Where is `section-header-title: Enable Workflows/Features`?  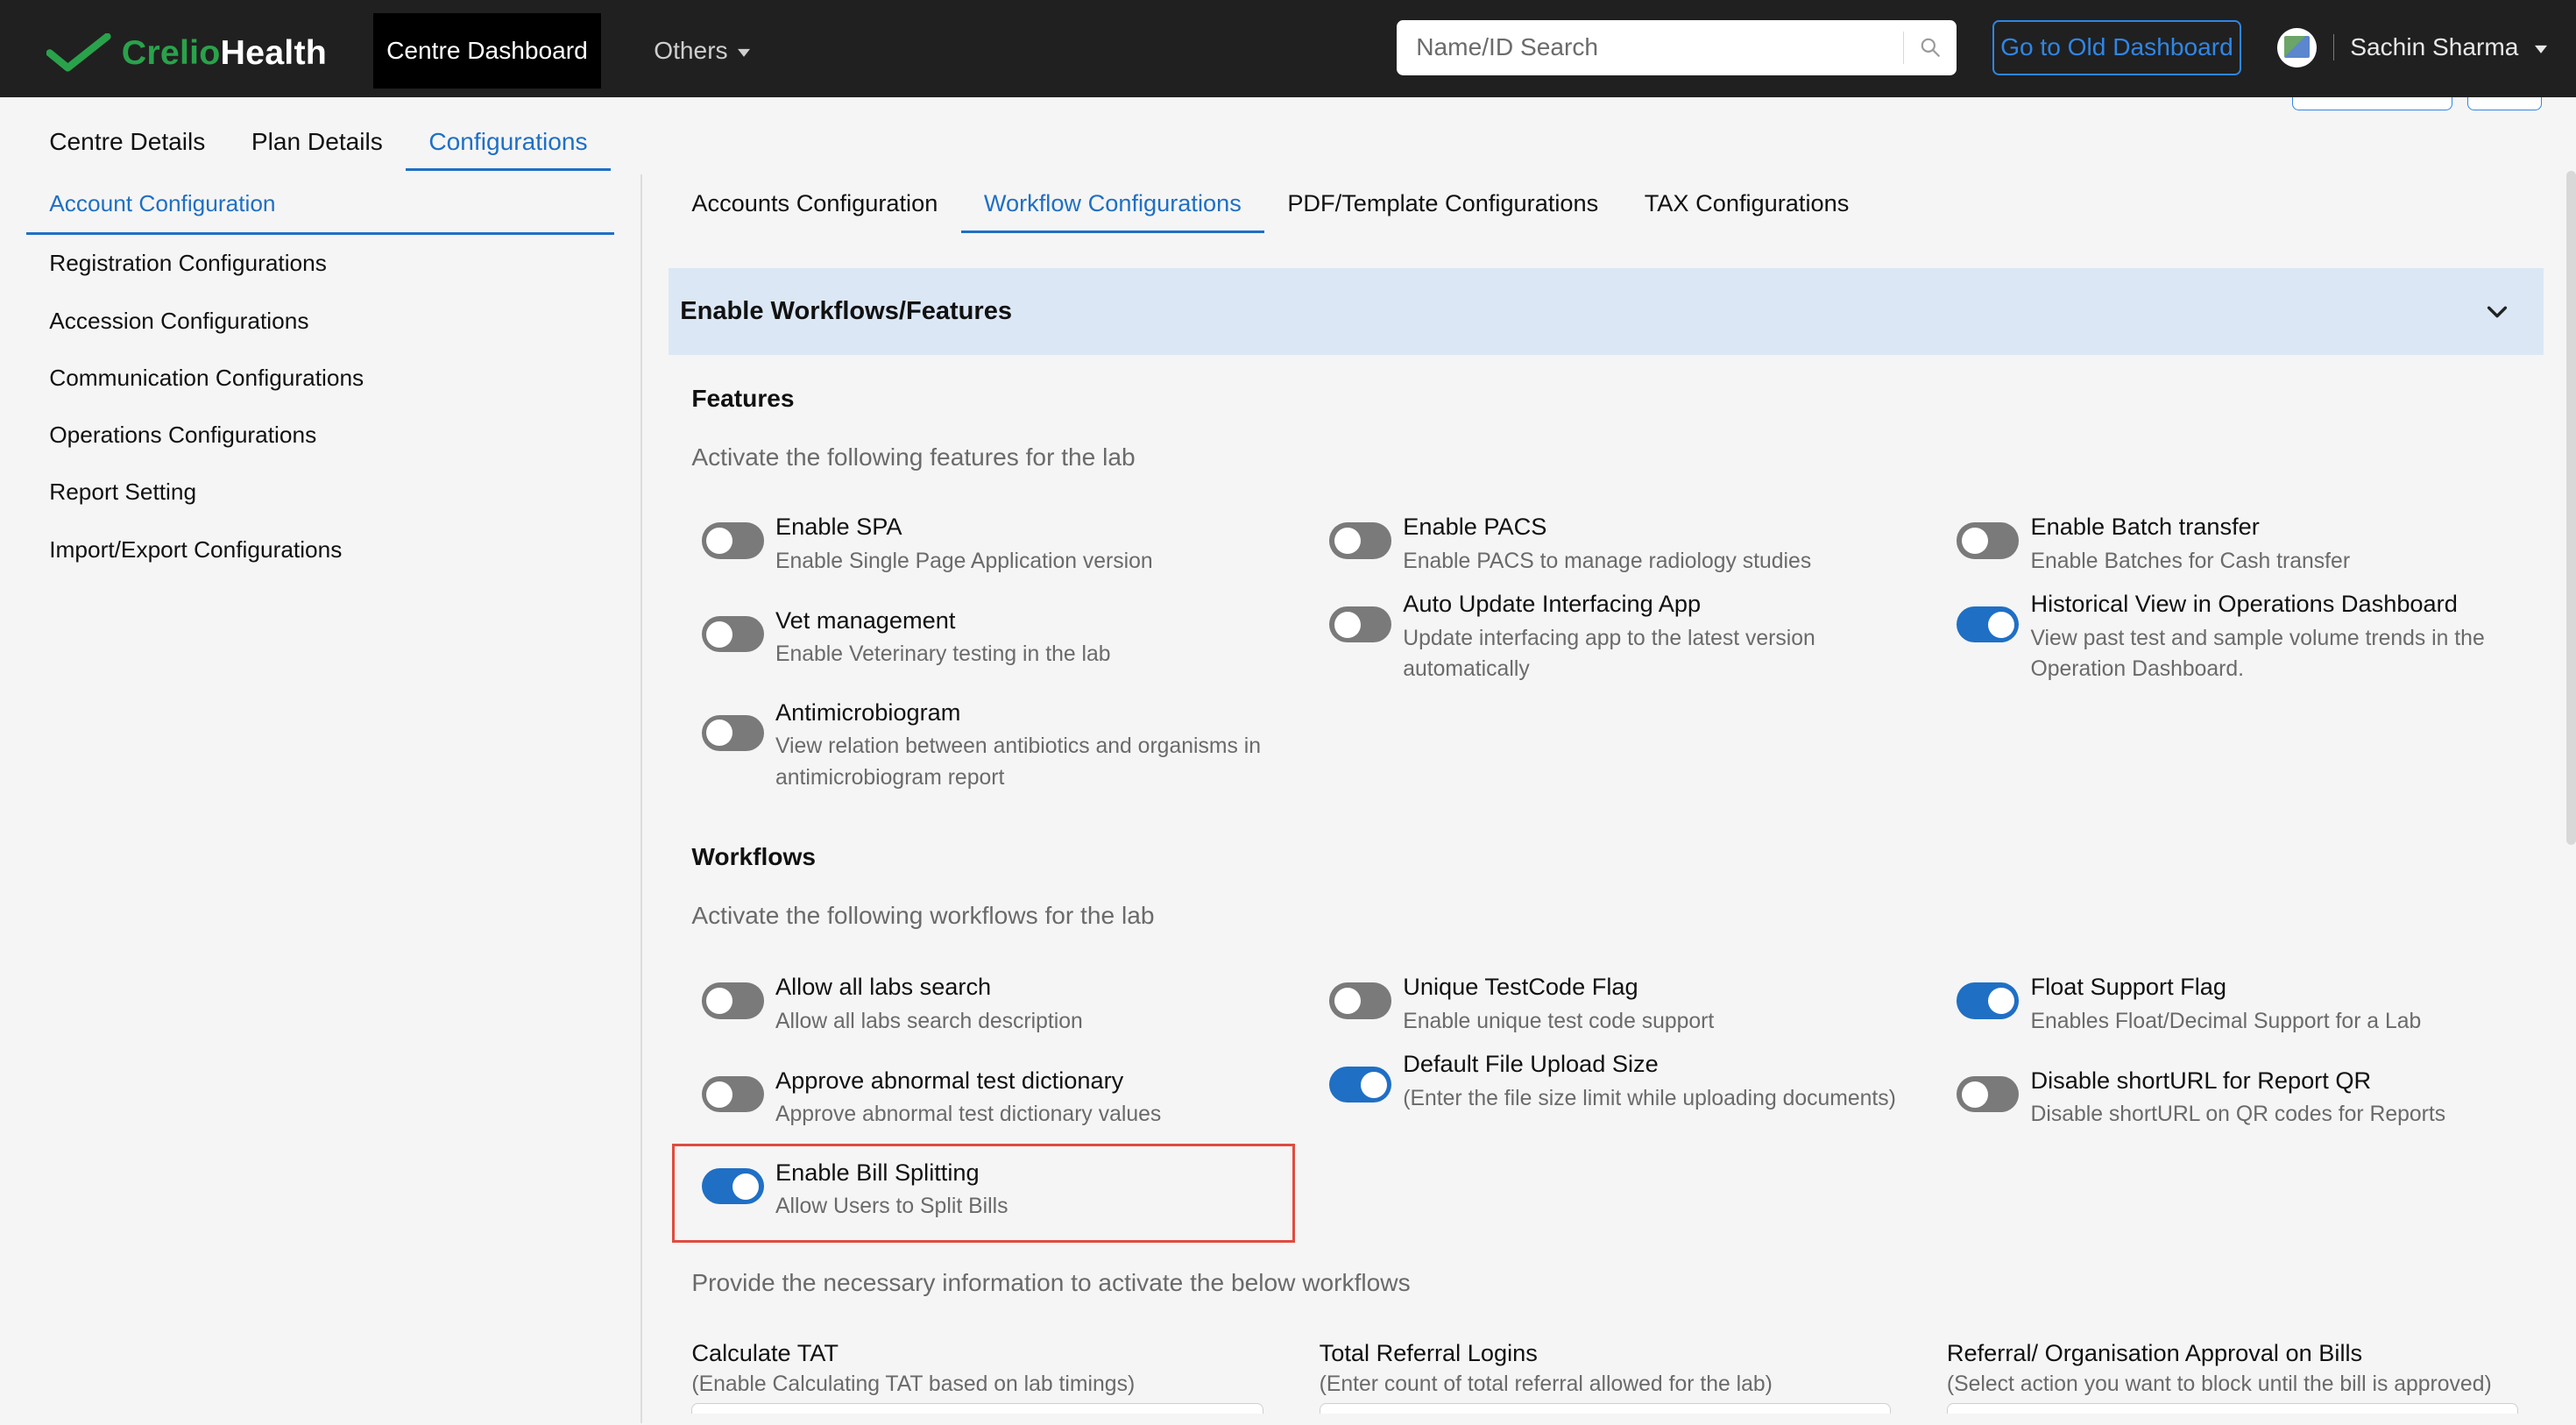
section-header-title: Enable Workflows/Features is located at coordinates (846, 310).